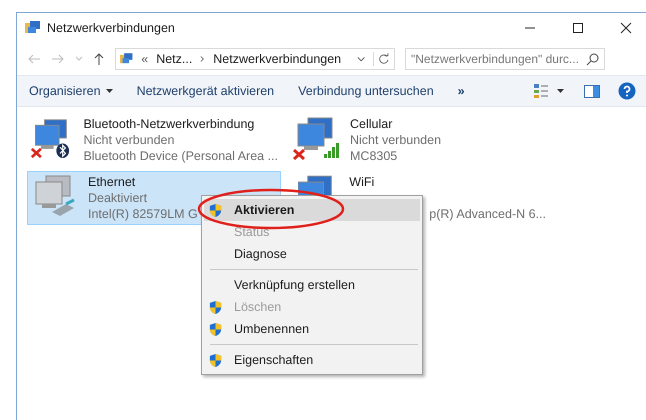 This screenshot has width=646, height=420. I want to click on device-name: Intel(R) 82579LM G, so click(143, 214).